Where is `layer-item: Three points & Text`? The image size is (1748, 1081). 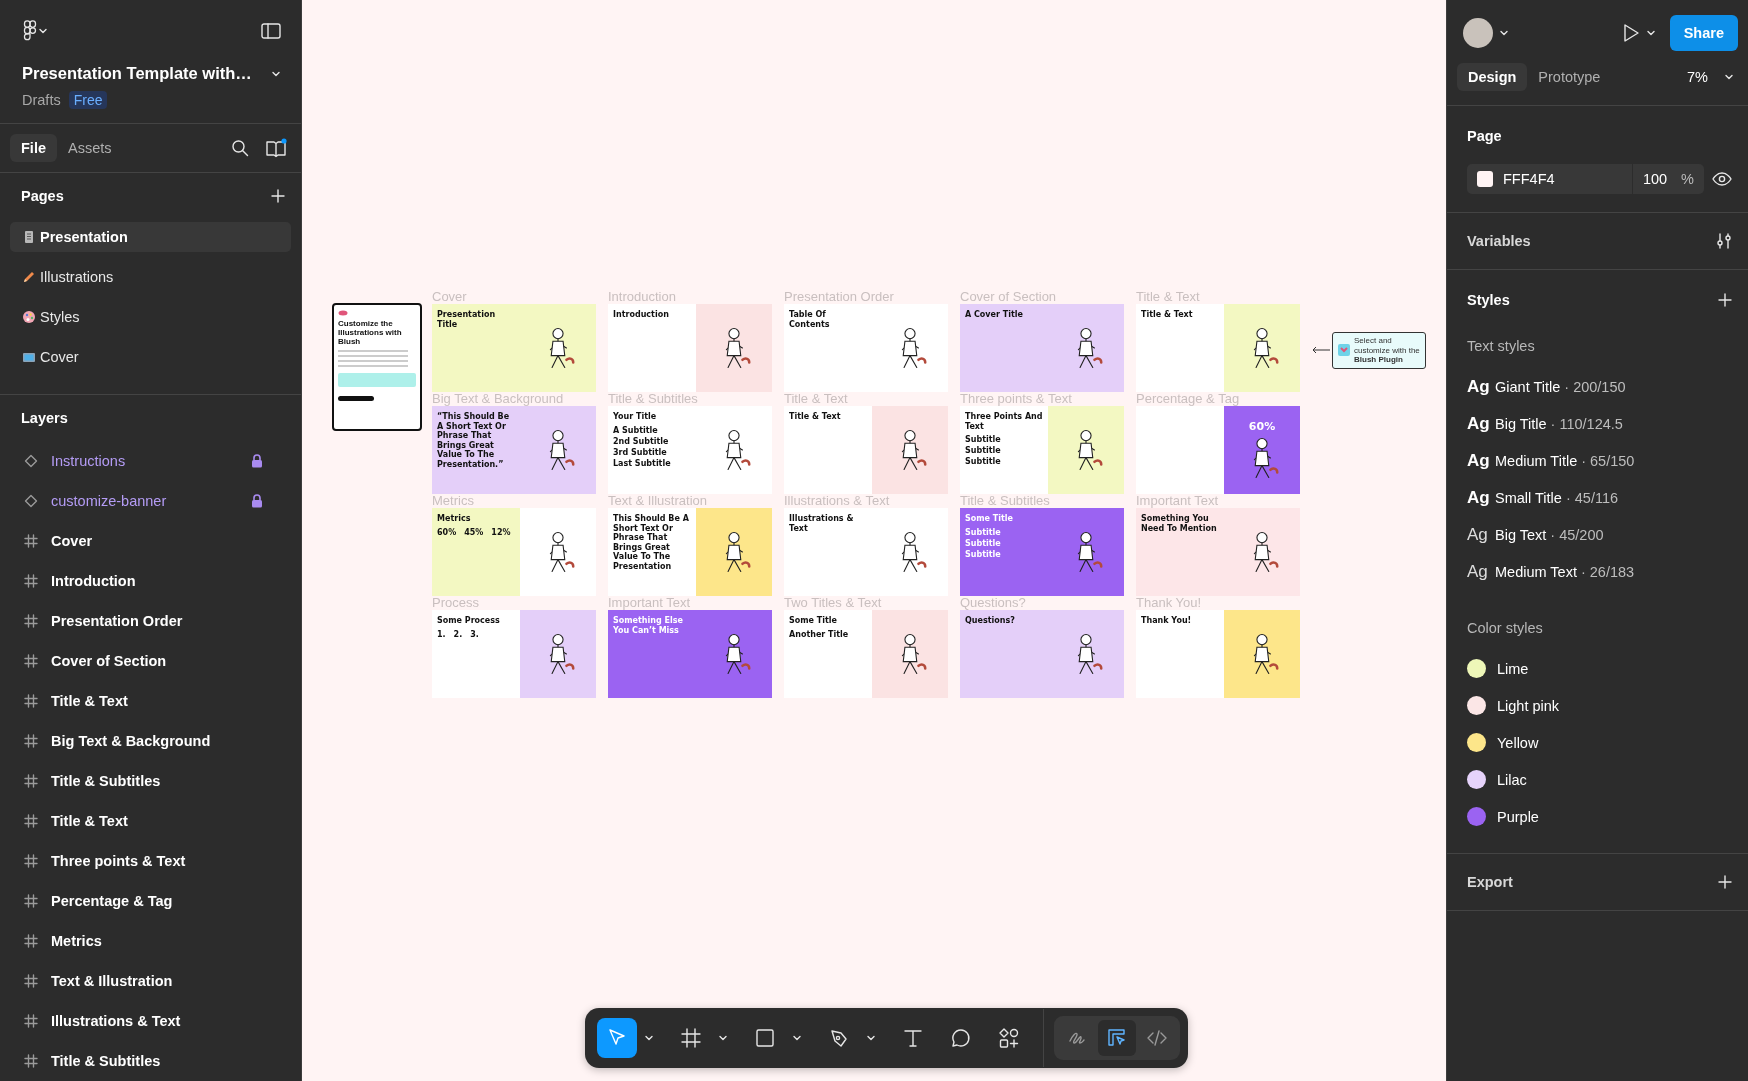 layer-item: Three points & Text is located at coordinates (150, 861).